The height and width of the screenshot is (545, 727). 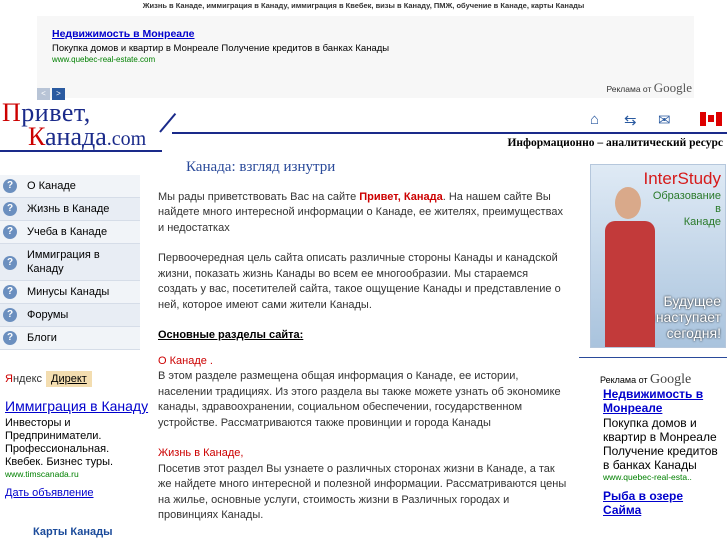 I want to click on yandex-logo-letter: Я, so click(x=9, y=379).